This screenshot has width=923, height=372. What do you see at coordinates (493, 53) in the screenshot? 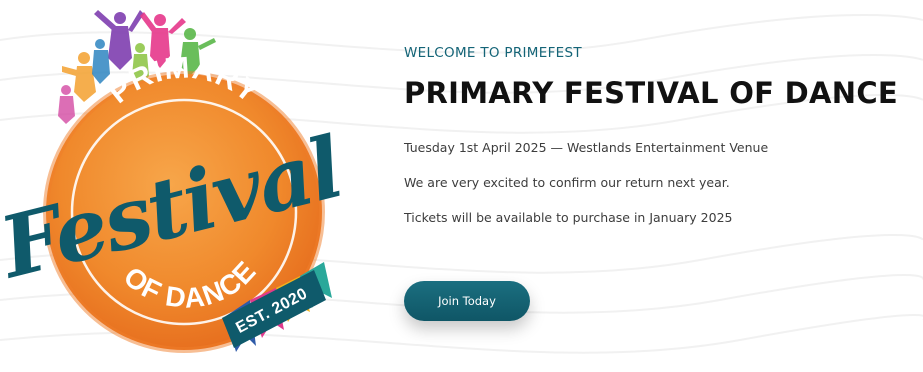
I see `eyebrow-text: WELCOME TO PRIMEFEST` at bounding box center [493, 53].